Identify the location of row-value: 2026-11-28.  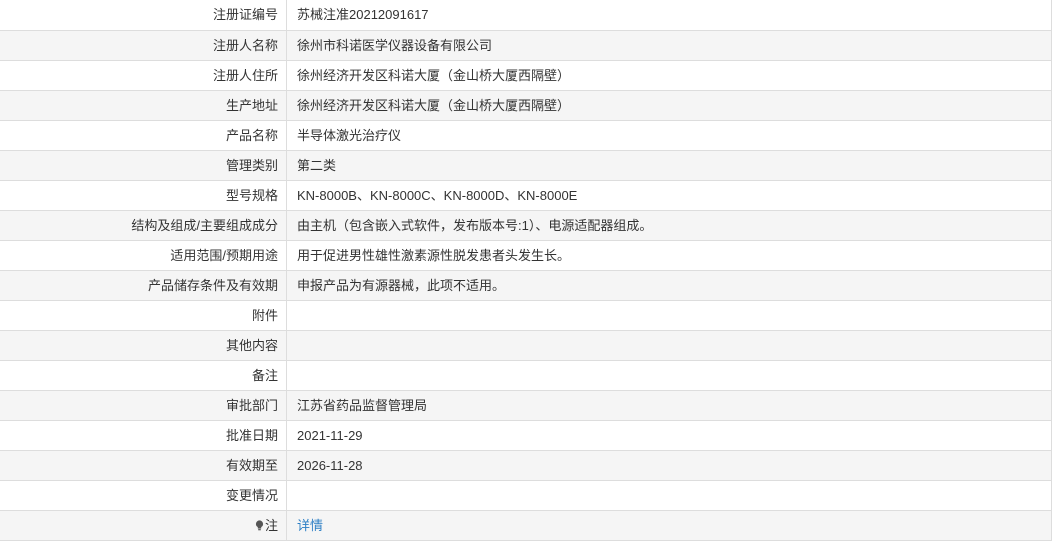
(330, 465).